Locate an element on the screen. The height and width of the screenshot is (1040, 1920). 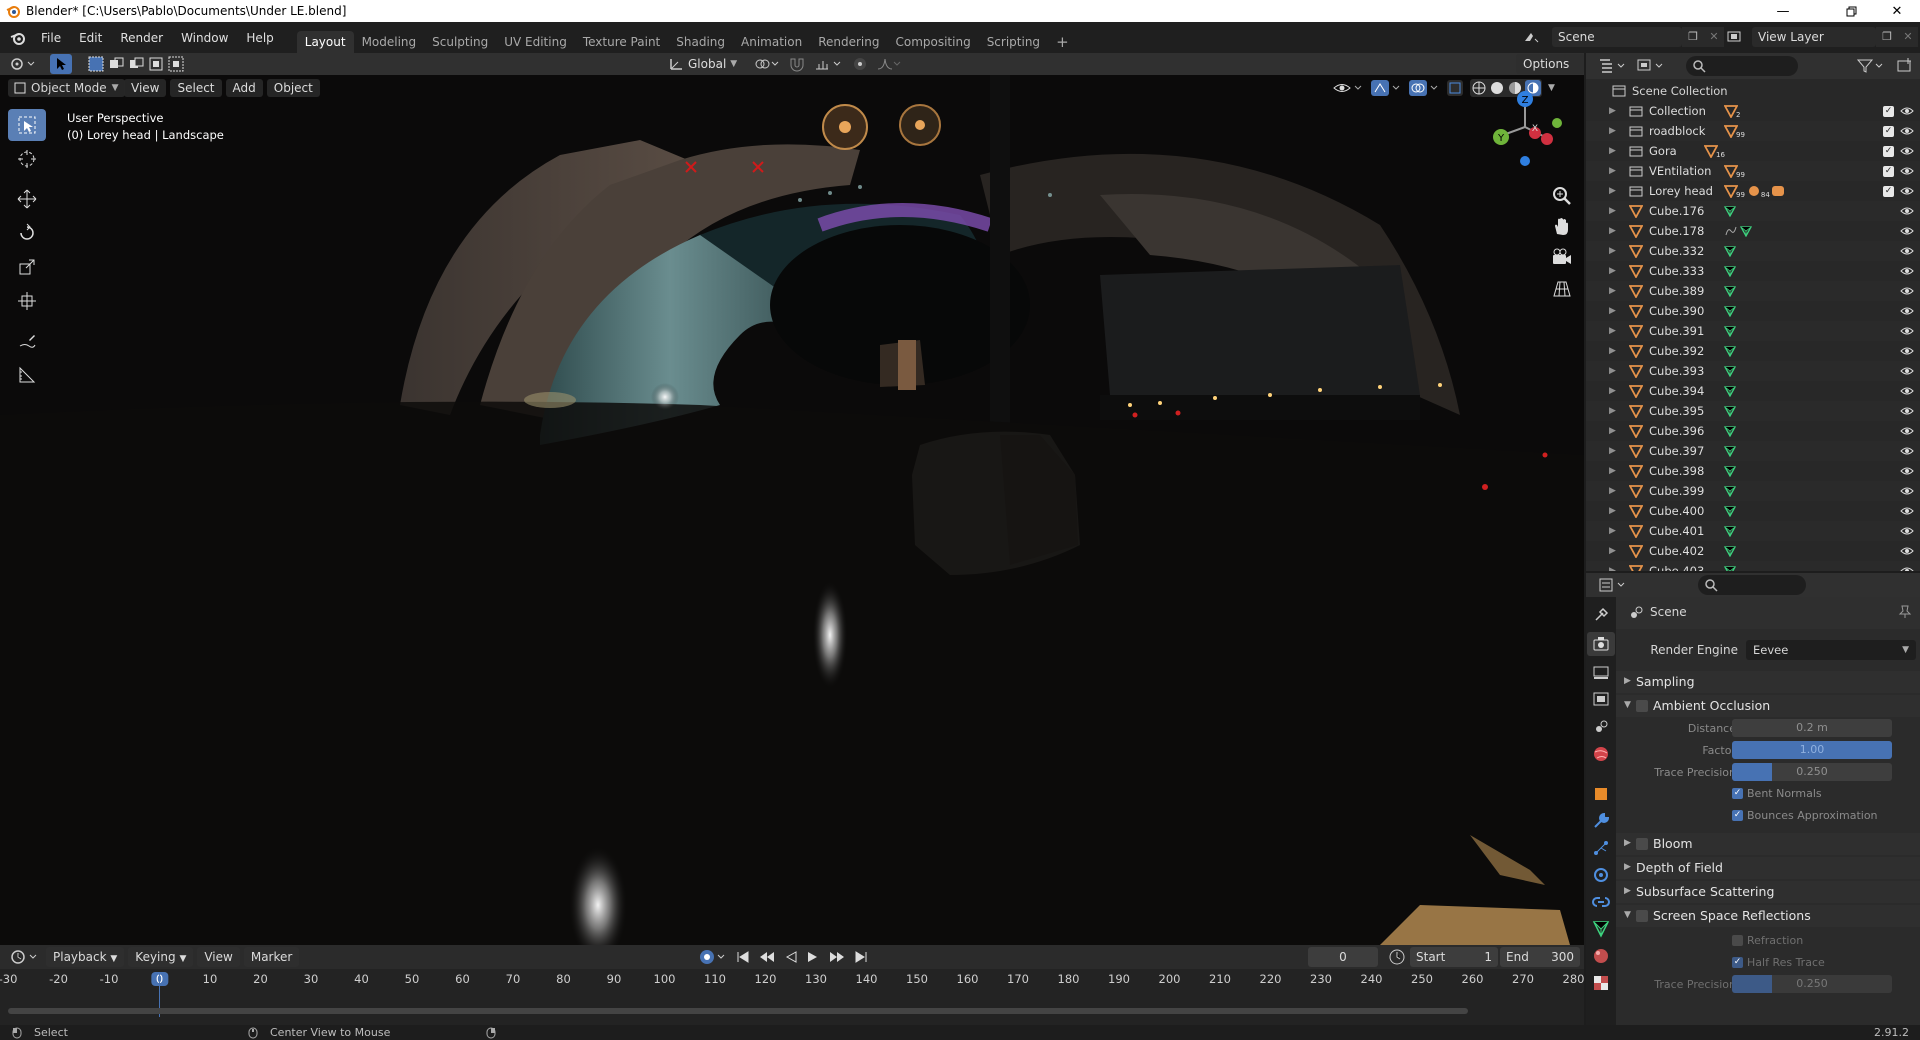
view-layer-tab-icon is located at coordinates (1601, 700).